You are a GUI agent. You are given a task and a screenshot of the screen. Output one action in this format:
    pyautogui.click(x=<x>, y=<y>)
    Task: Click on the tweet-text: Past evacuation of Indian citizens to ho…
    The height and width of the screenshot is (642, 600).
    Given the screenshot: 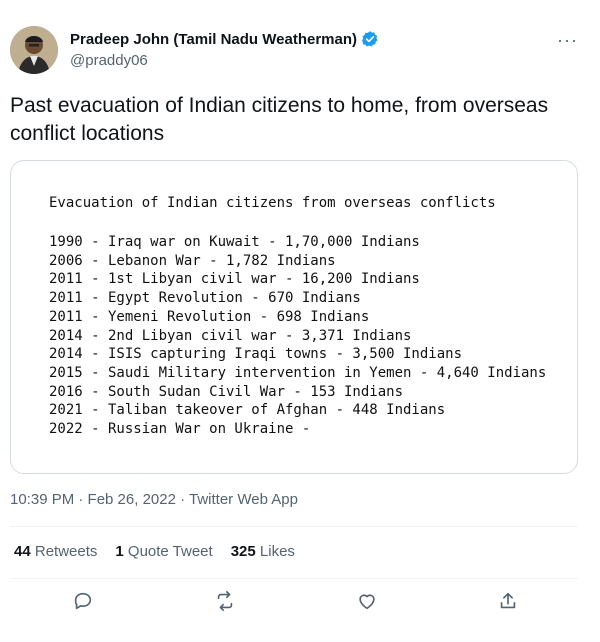 What is the action you would take?
    pyautogui.click(x=279, y=119)
    